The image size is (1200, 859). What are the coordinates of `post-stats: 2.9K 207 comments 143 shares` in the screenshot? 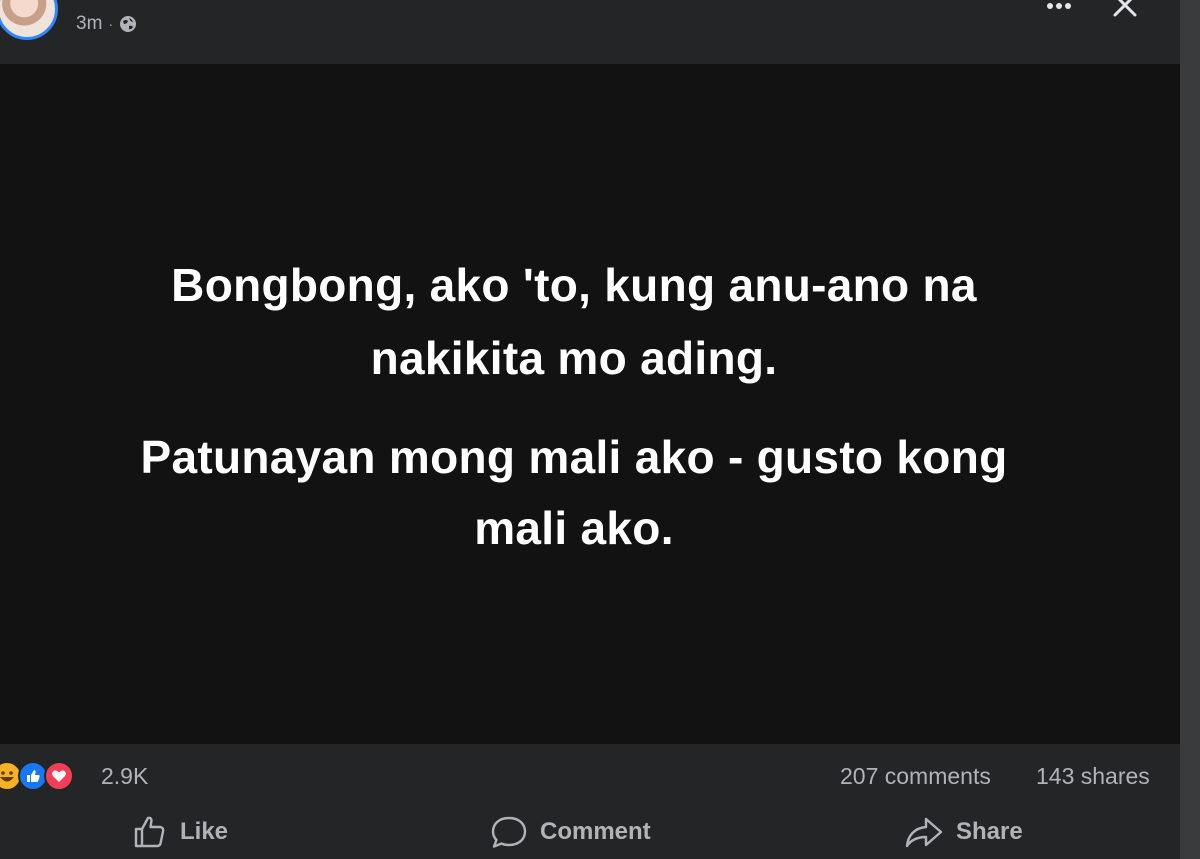 It's located at (590, 775).